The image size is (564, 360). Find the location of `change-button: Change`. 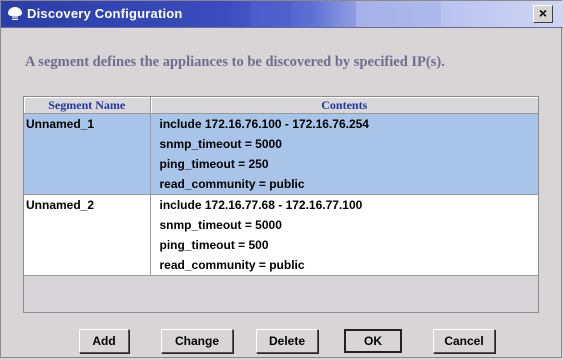

change-button: Change is located at coordinates (197, 341).